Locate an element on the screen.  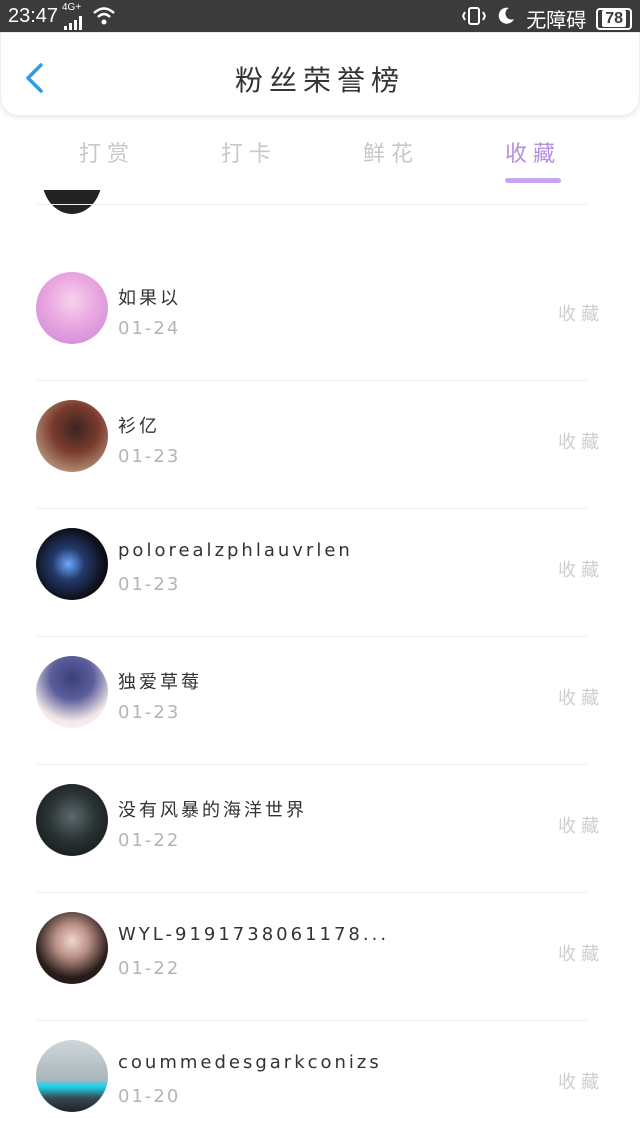
battery-indicator: 78 is located at coordinates (614, 18).